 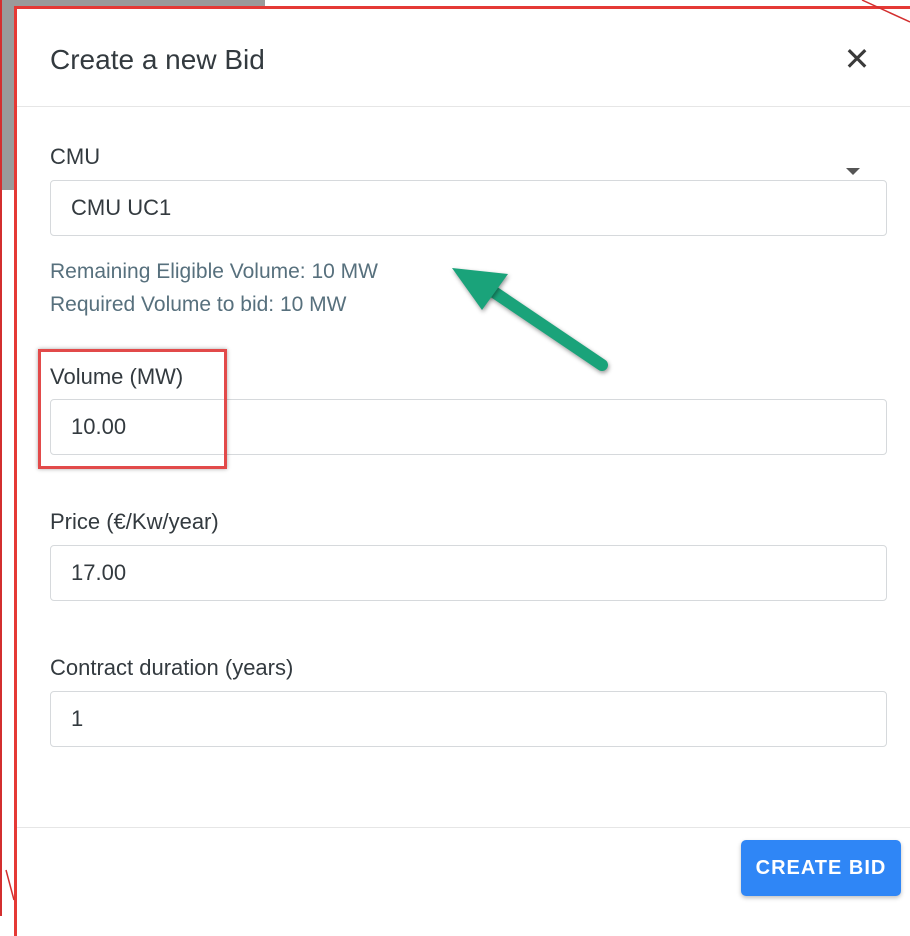 I want to click on modal-title: Create a new Bid, so click(x=157, y=59).